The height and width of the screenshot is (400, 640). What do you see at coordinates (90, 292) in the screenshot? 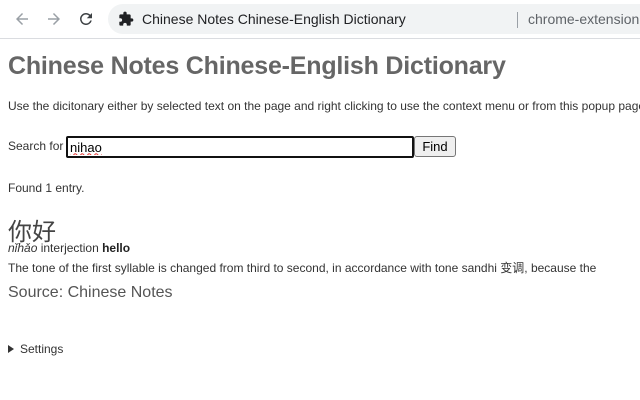
I see `source-line: Source: Chinese Notes` at bounding box center [90, 292].